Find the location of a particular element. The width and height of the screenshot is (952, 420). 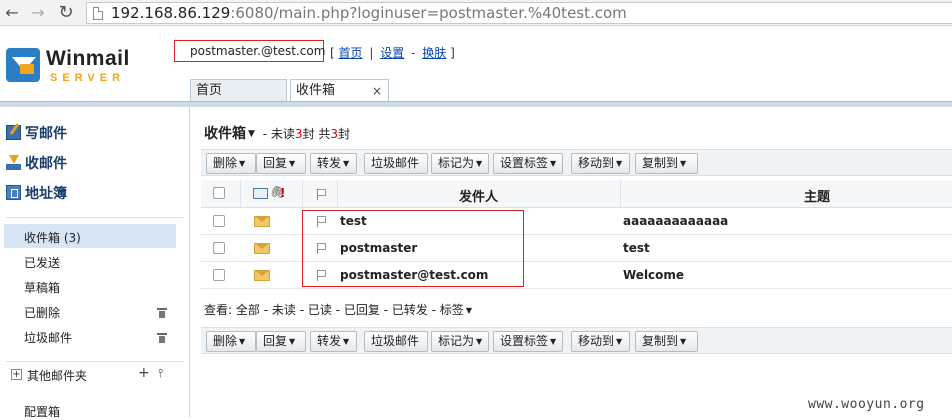

receive-label: 收邮件 is located at coordinates (46, 164).